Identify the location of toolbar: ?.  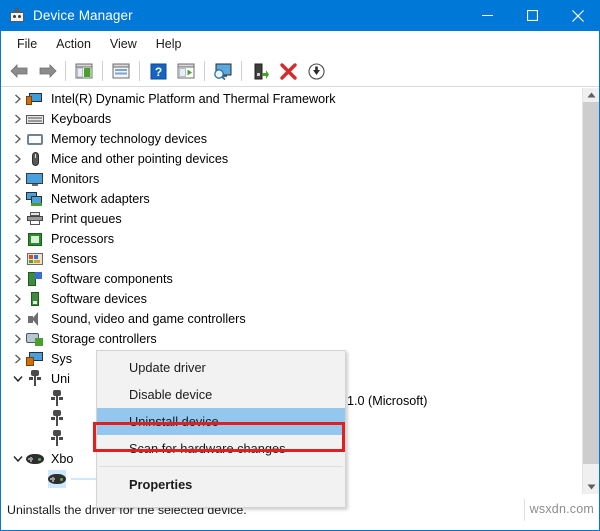
(300, 71).